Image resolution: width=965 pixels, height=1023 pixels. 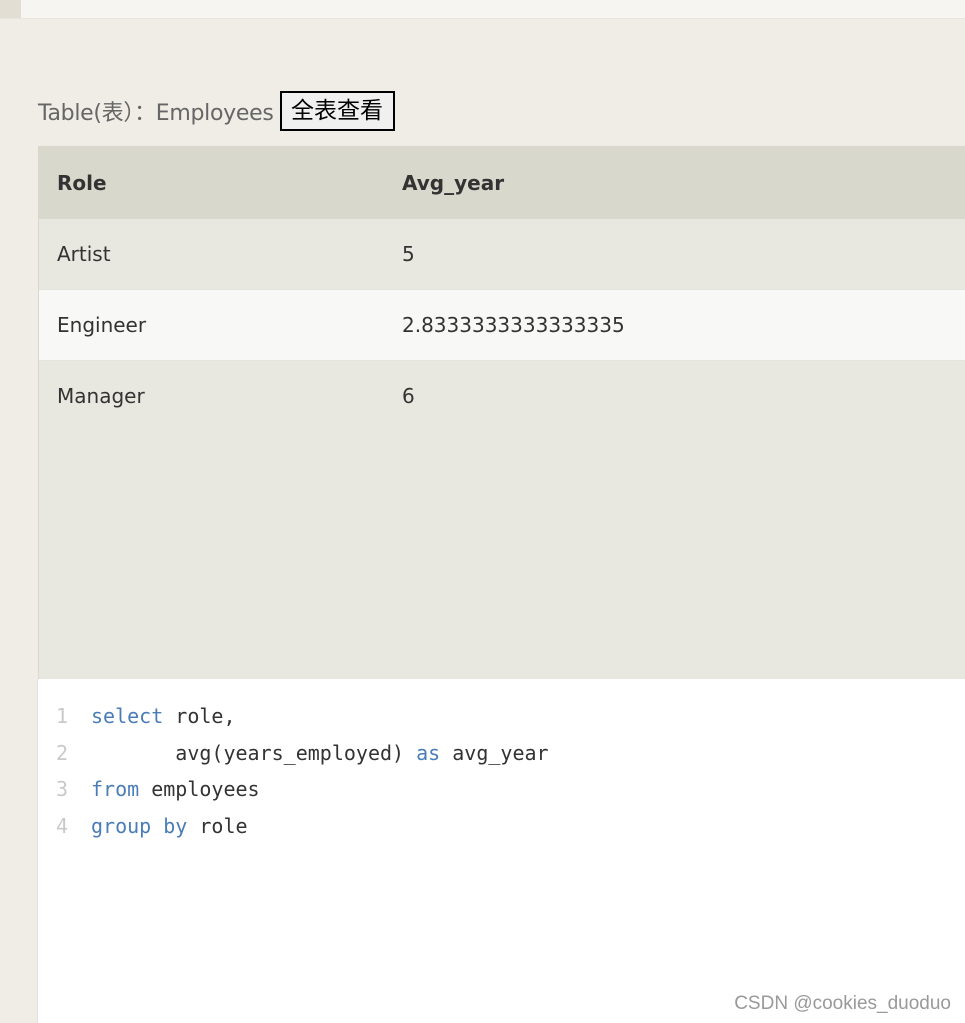 What do you see at coordinates (199, 789) in the screenshot?
I see `sql-text: employees` at bounding box center [199, 789].